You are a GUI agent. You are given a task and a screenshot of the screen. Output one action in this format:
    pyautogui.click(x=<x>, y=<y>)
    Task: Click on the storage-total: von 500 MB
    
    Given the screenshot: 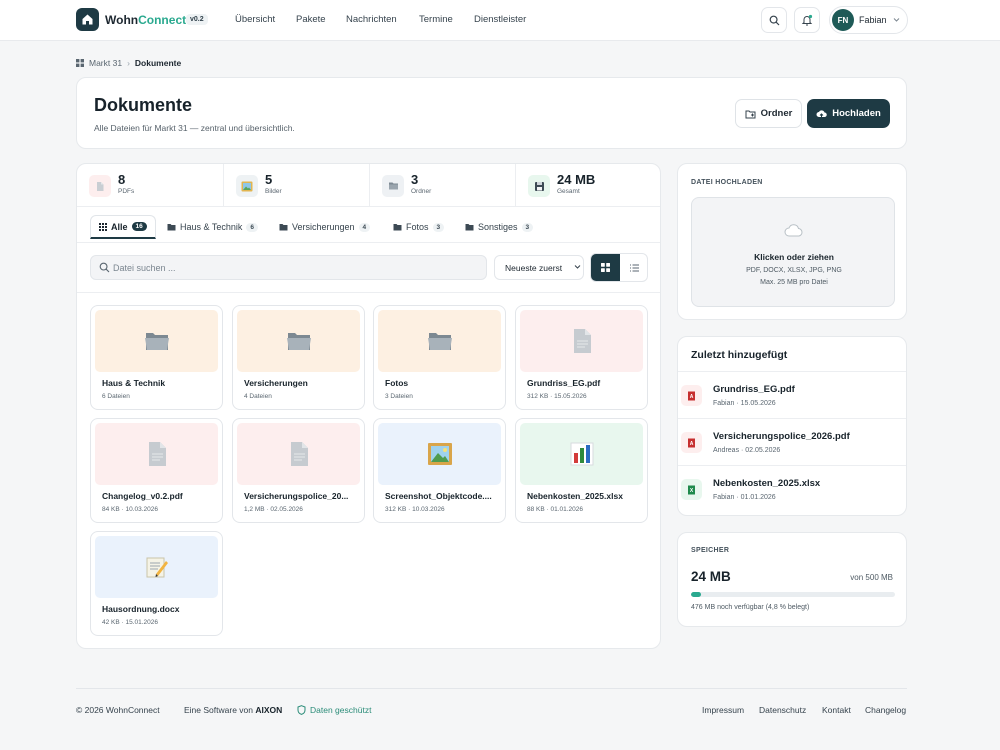 What is the action you would take?
    pyautogui.click(x=871, y=577)
    